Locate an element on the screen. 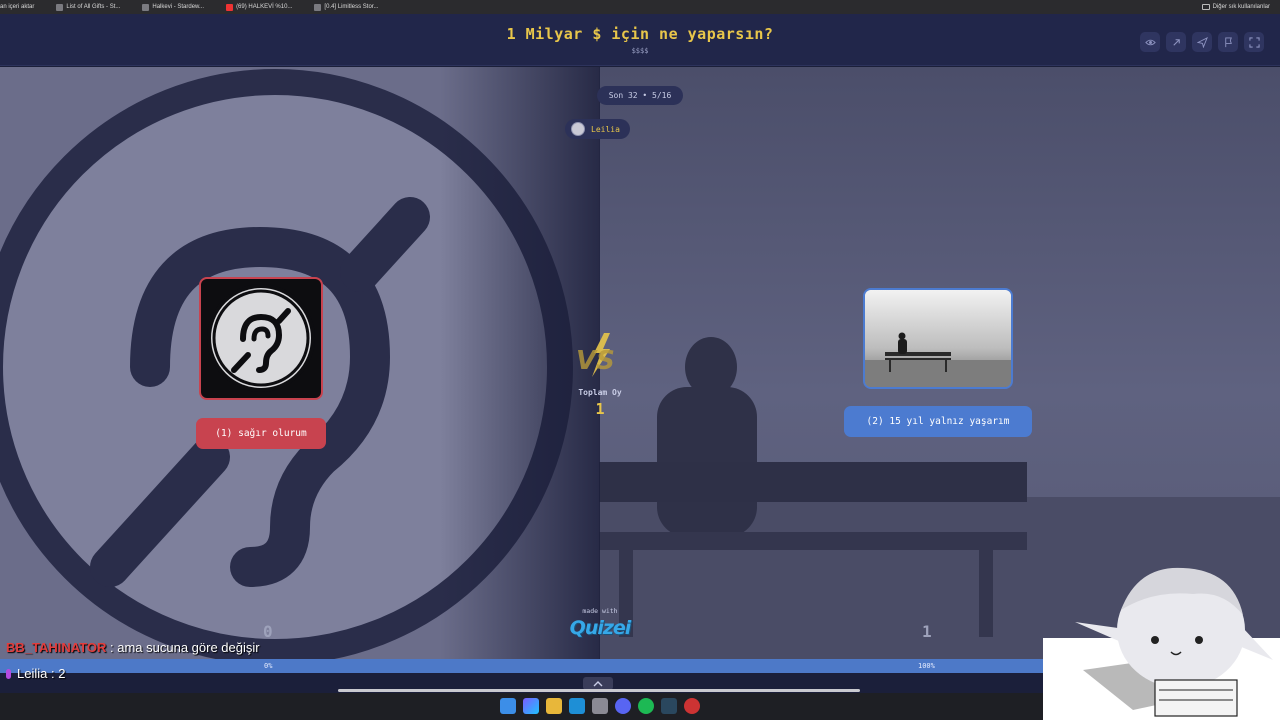  versus-icon: VS is located at coordinates (595, 355).